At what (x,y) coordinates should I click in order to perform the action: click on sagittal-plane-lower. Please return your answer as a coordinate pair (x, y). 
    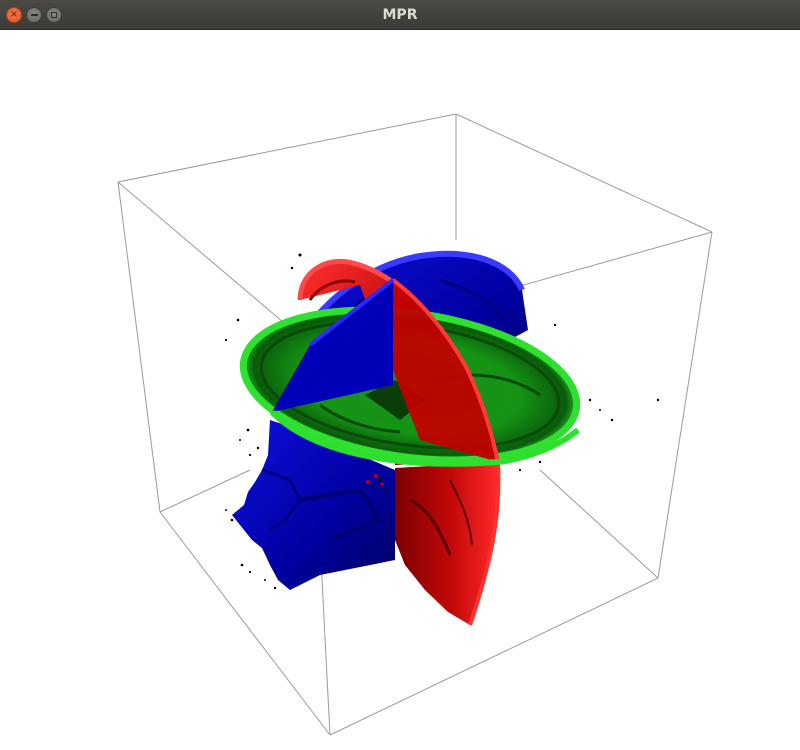
    Looking at the image, I should click on (448, 543).